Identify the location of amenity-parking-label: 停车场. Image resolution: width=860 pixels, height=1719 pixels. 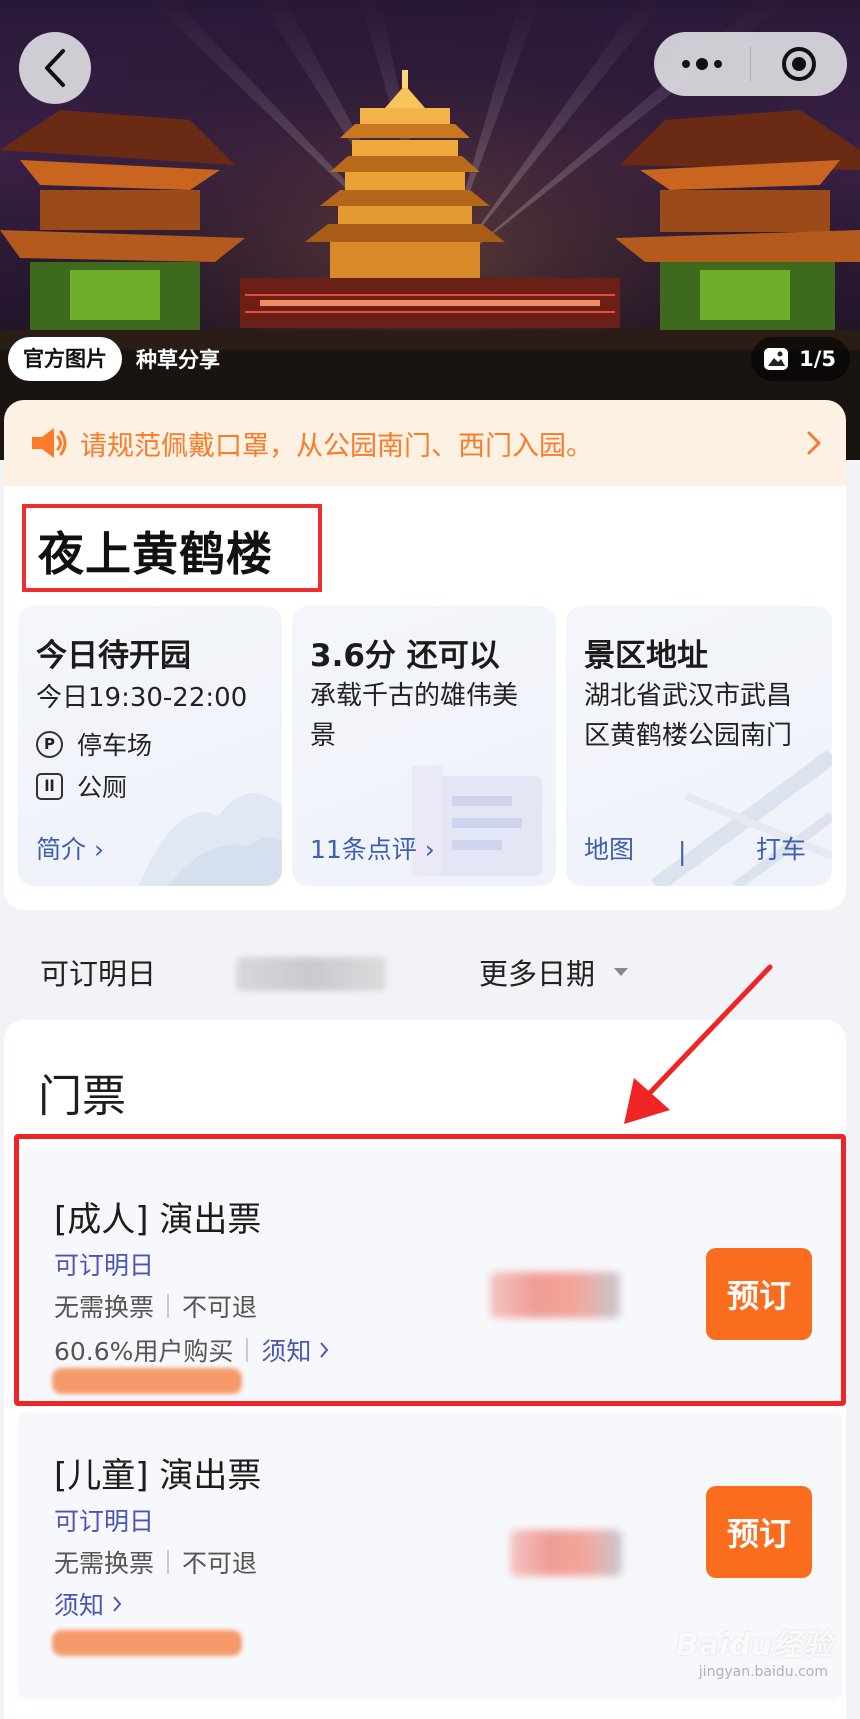
(115, 745).